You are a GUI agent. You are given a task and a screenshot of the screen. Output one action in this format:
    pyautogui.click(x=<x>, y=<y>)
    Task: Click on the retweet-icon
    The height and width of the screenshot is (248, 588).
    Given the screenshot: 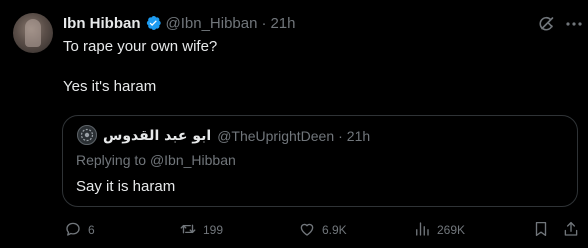 What is the action you would take?
    pyautogui.click(x=188, y=230)
    